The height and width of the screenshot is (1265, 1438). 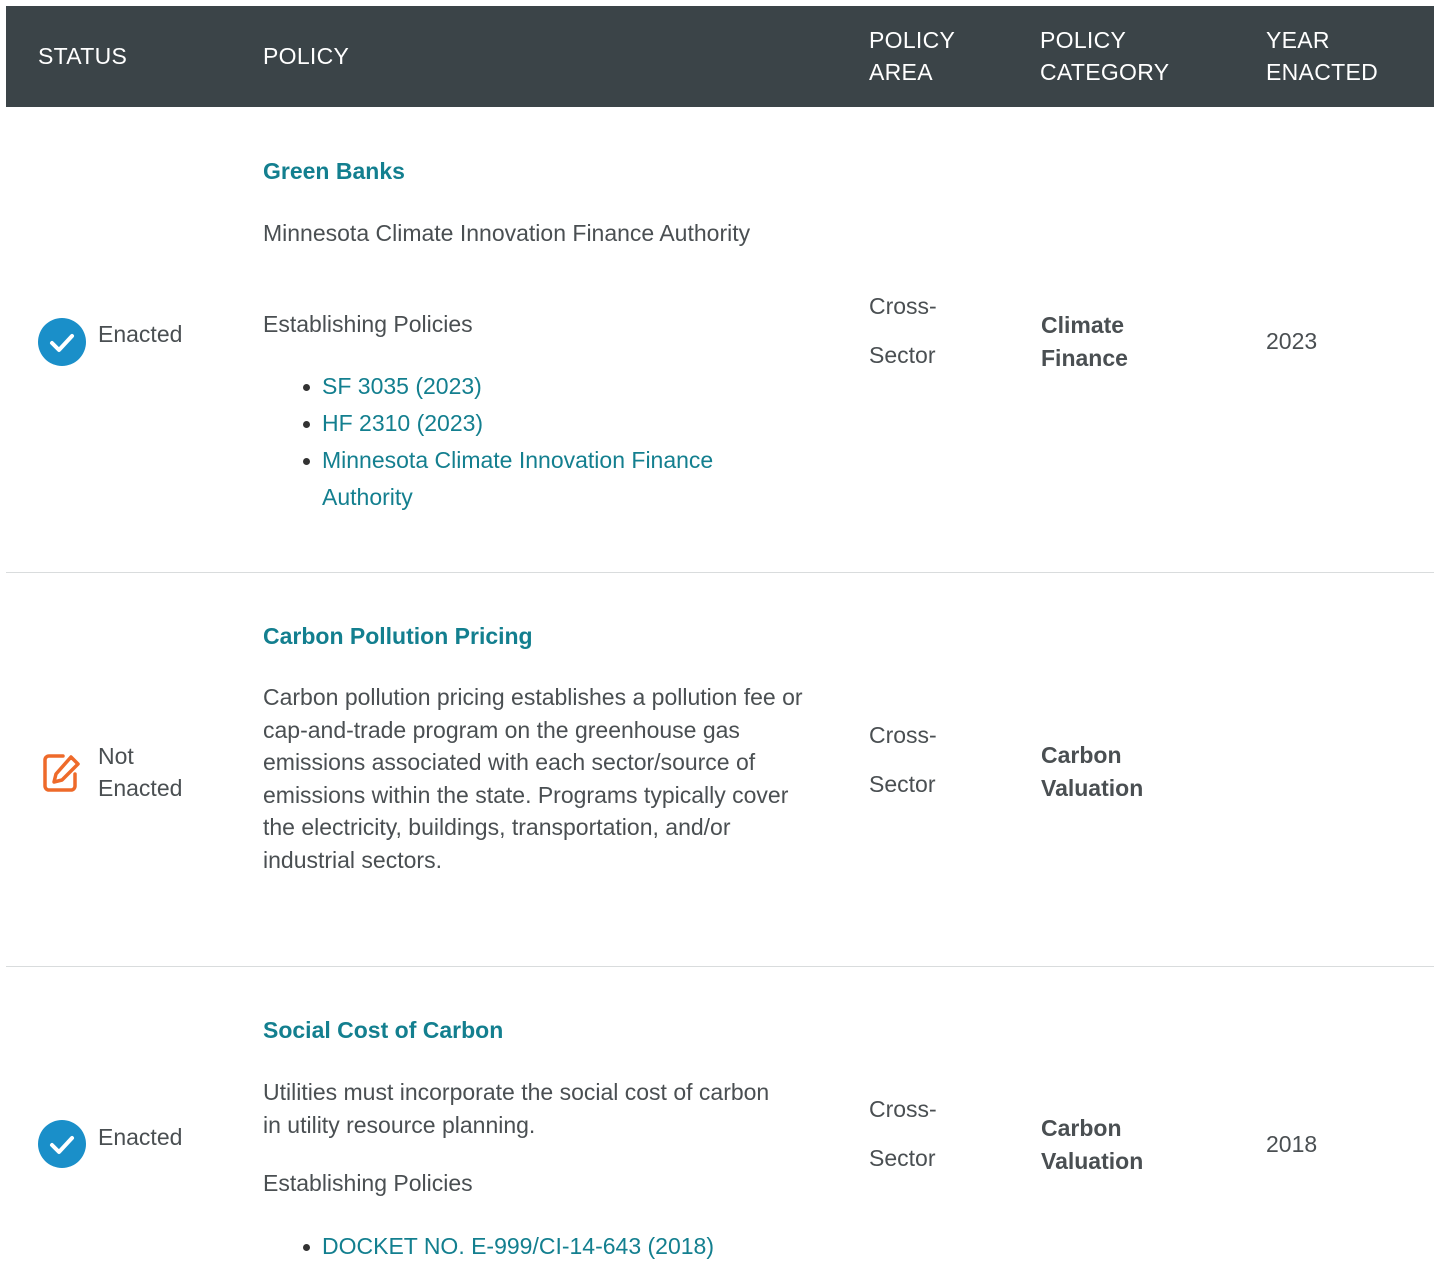 What do you see at coordinates (402, 386) in the screenshot?
I see `policy-link: SF 3035 (2023)` at bounding box center [402, 386].